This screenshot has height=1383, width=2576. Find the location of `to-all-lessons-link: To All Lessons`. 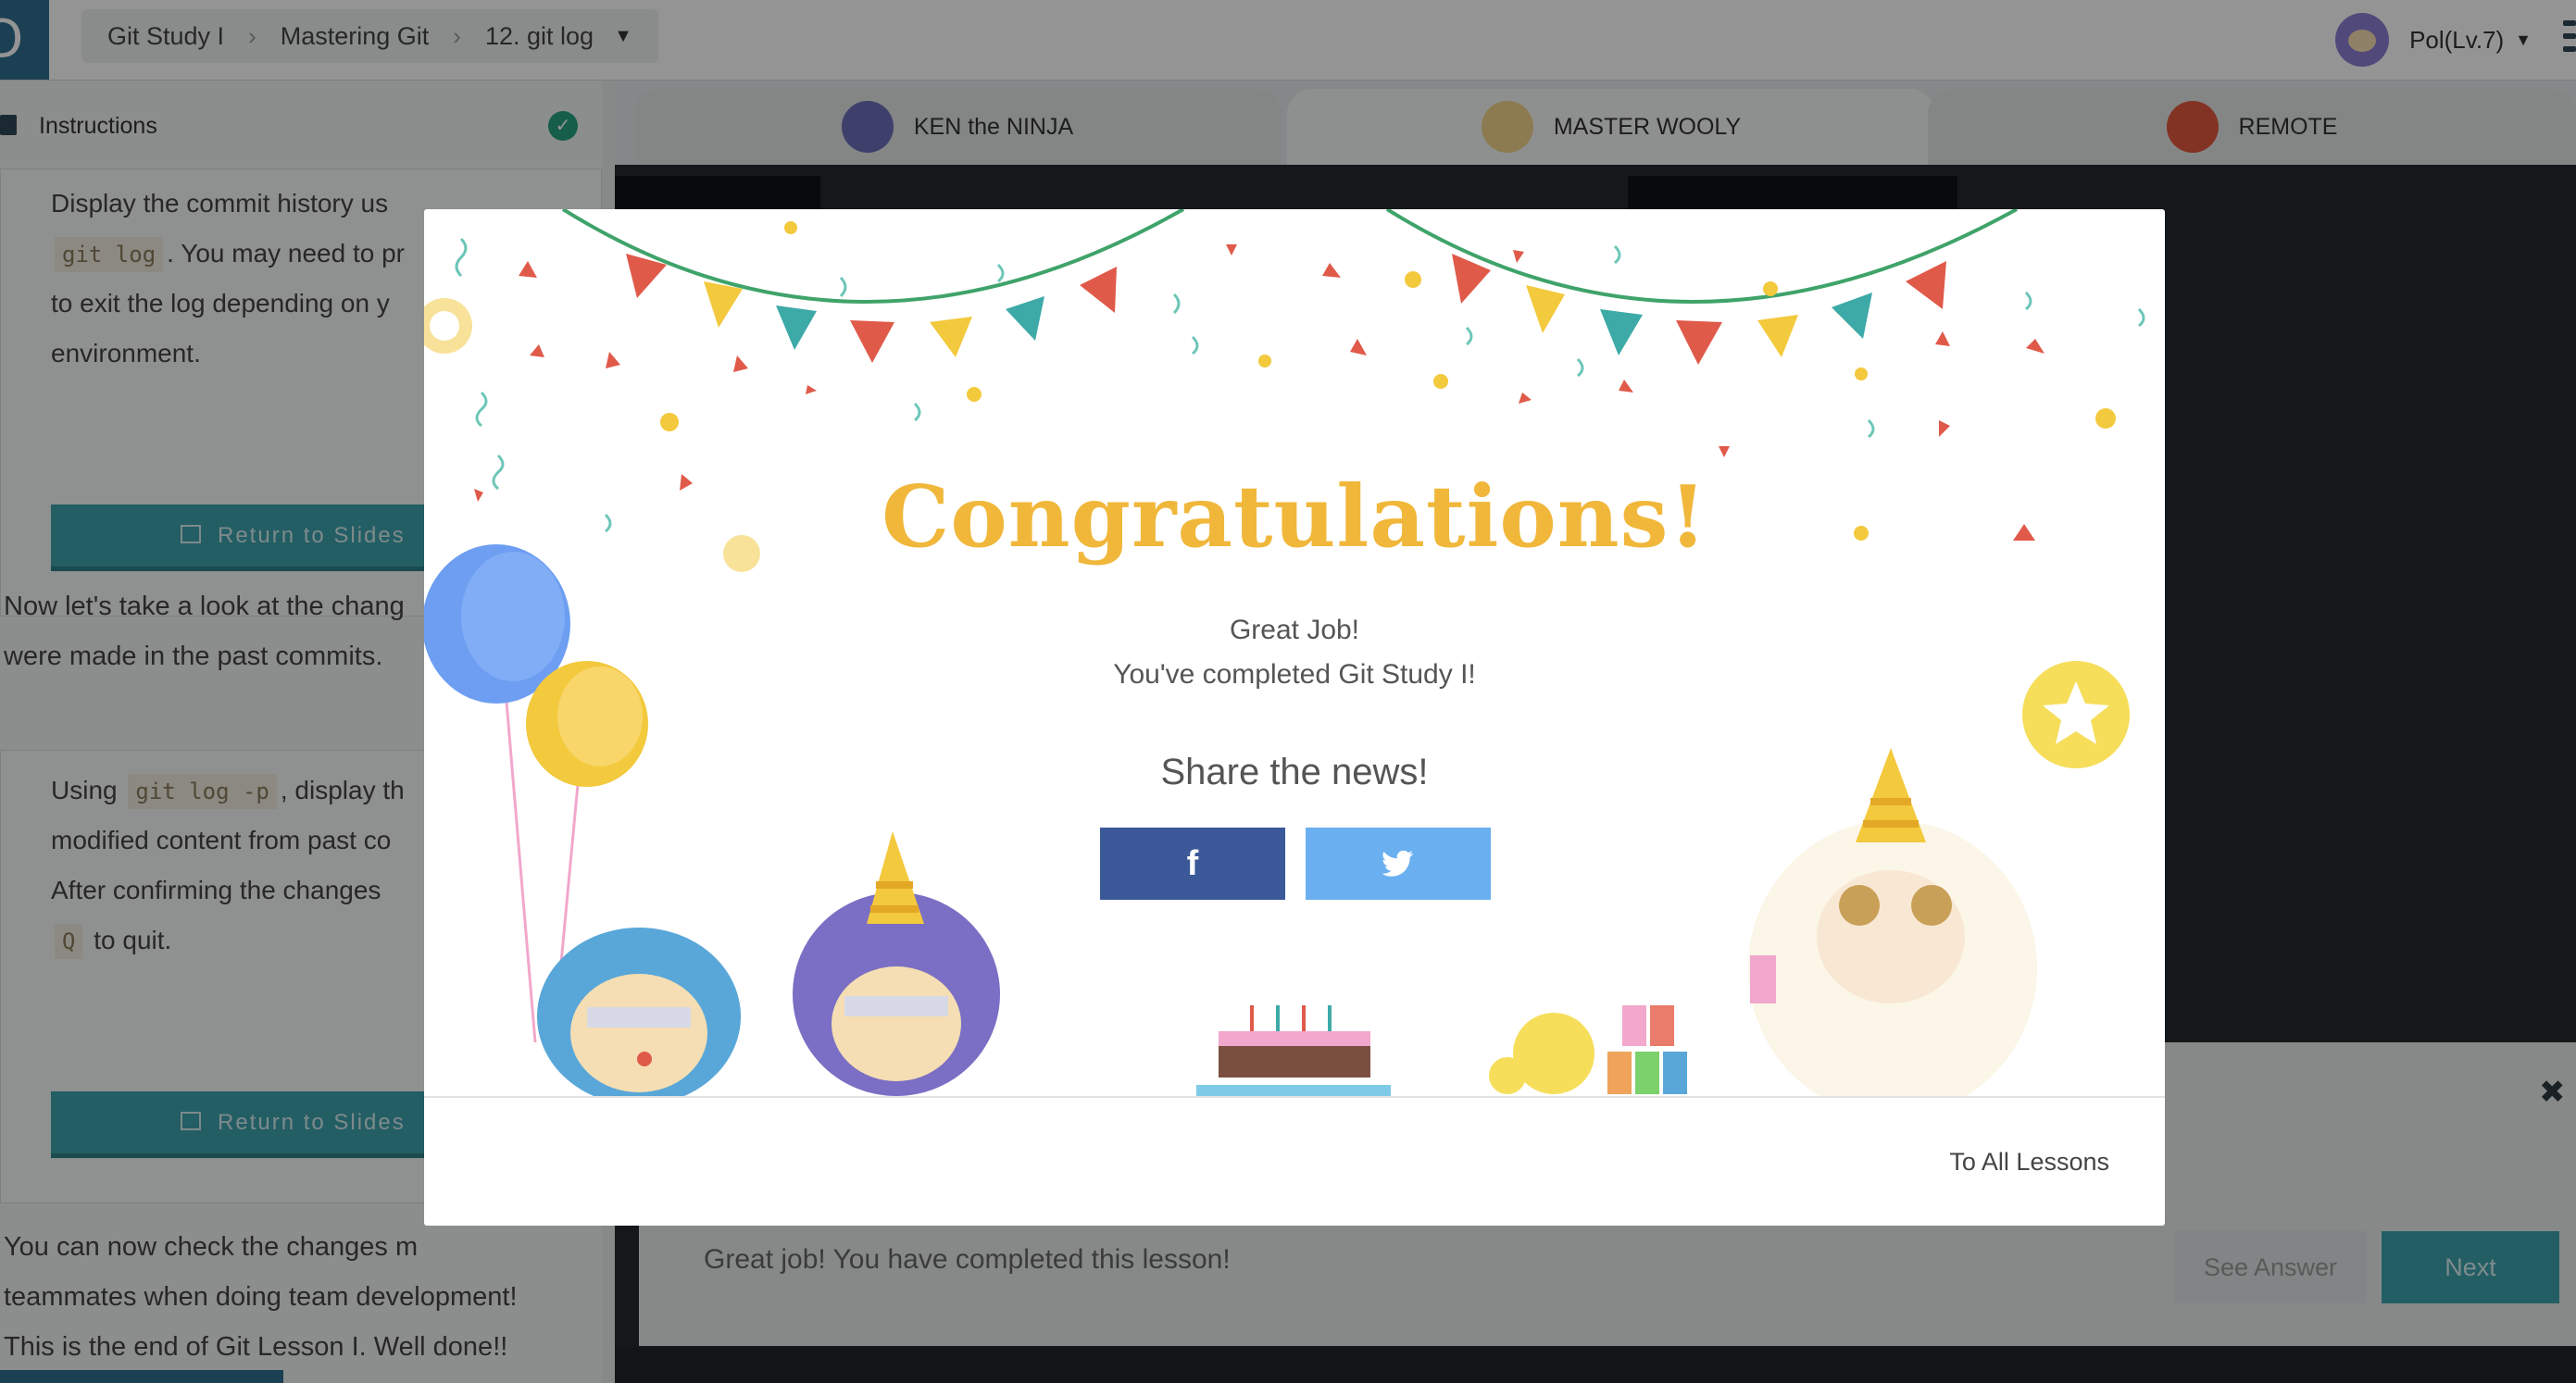

to-all-lessons-link: To All Lessons is located at coordinates (2029, 1162).